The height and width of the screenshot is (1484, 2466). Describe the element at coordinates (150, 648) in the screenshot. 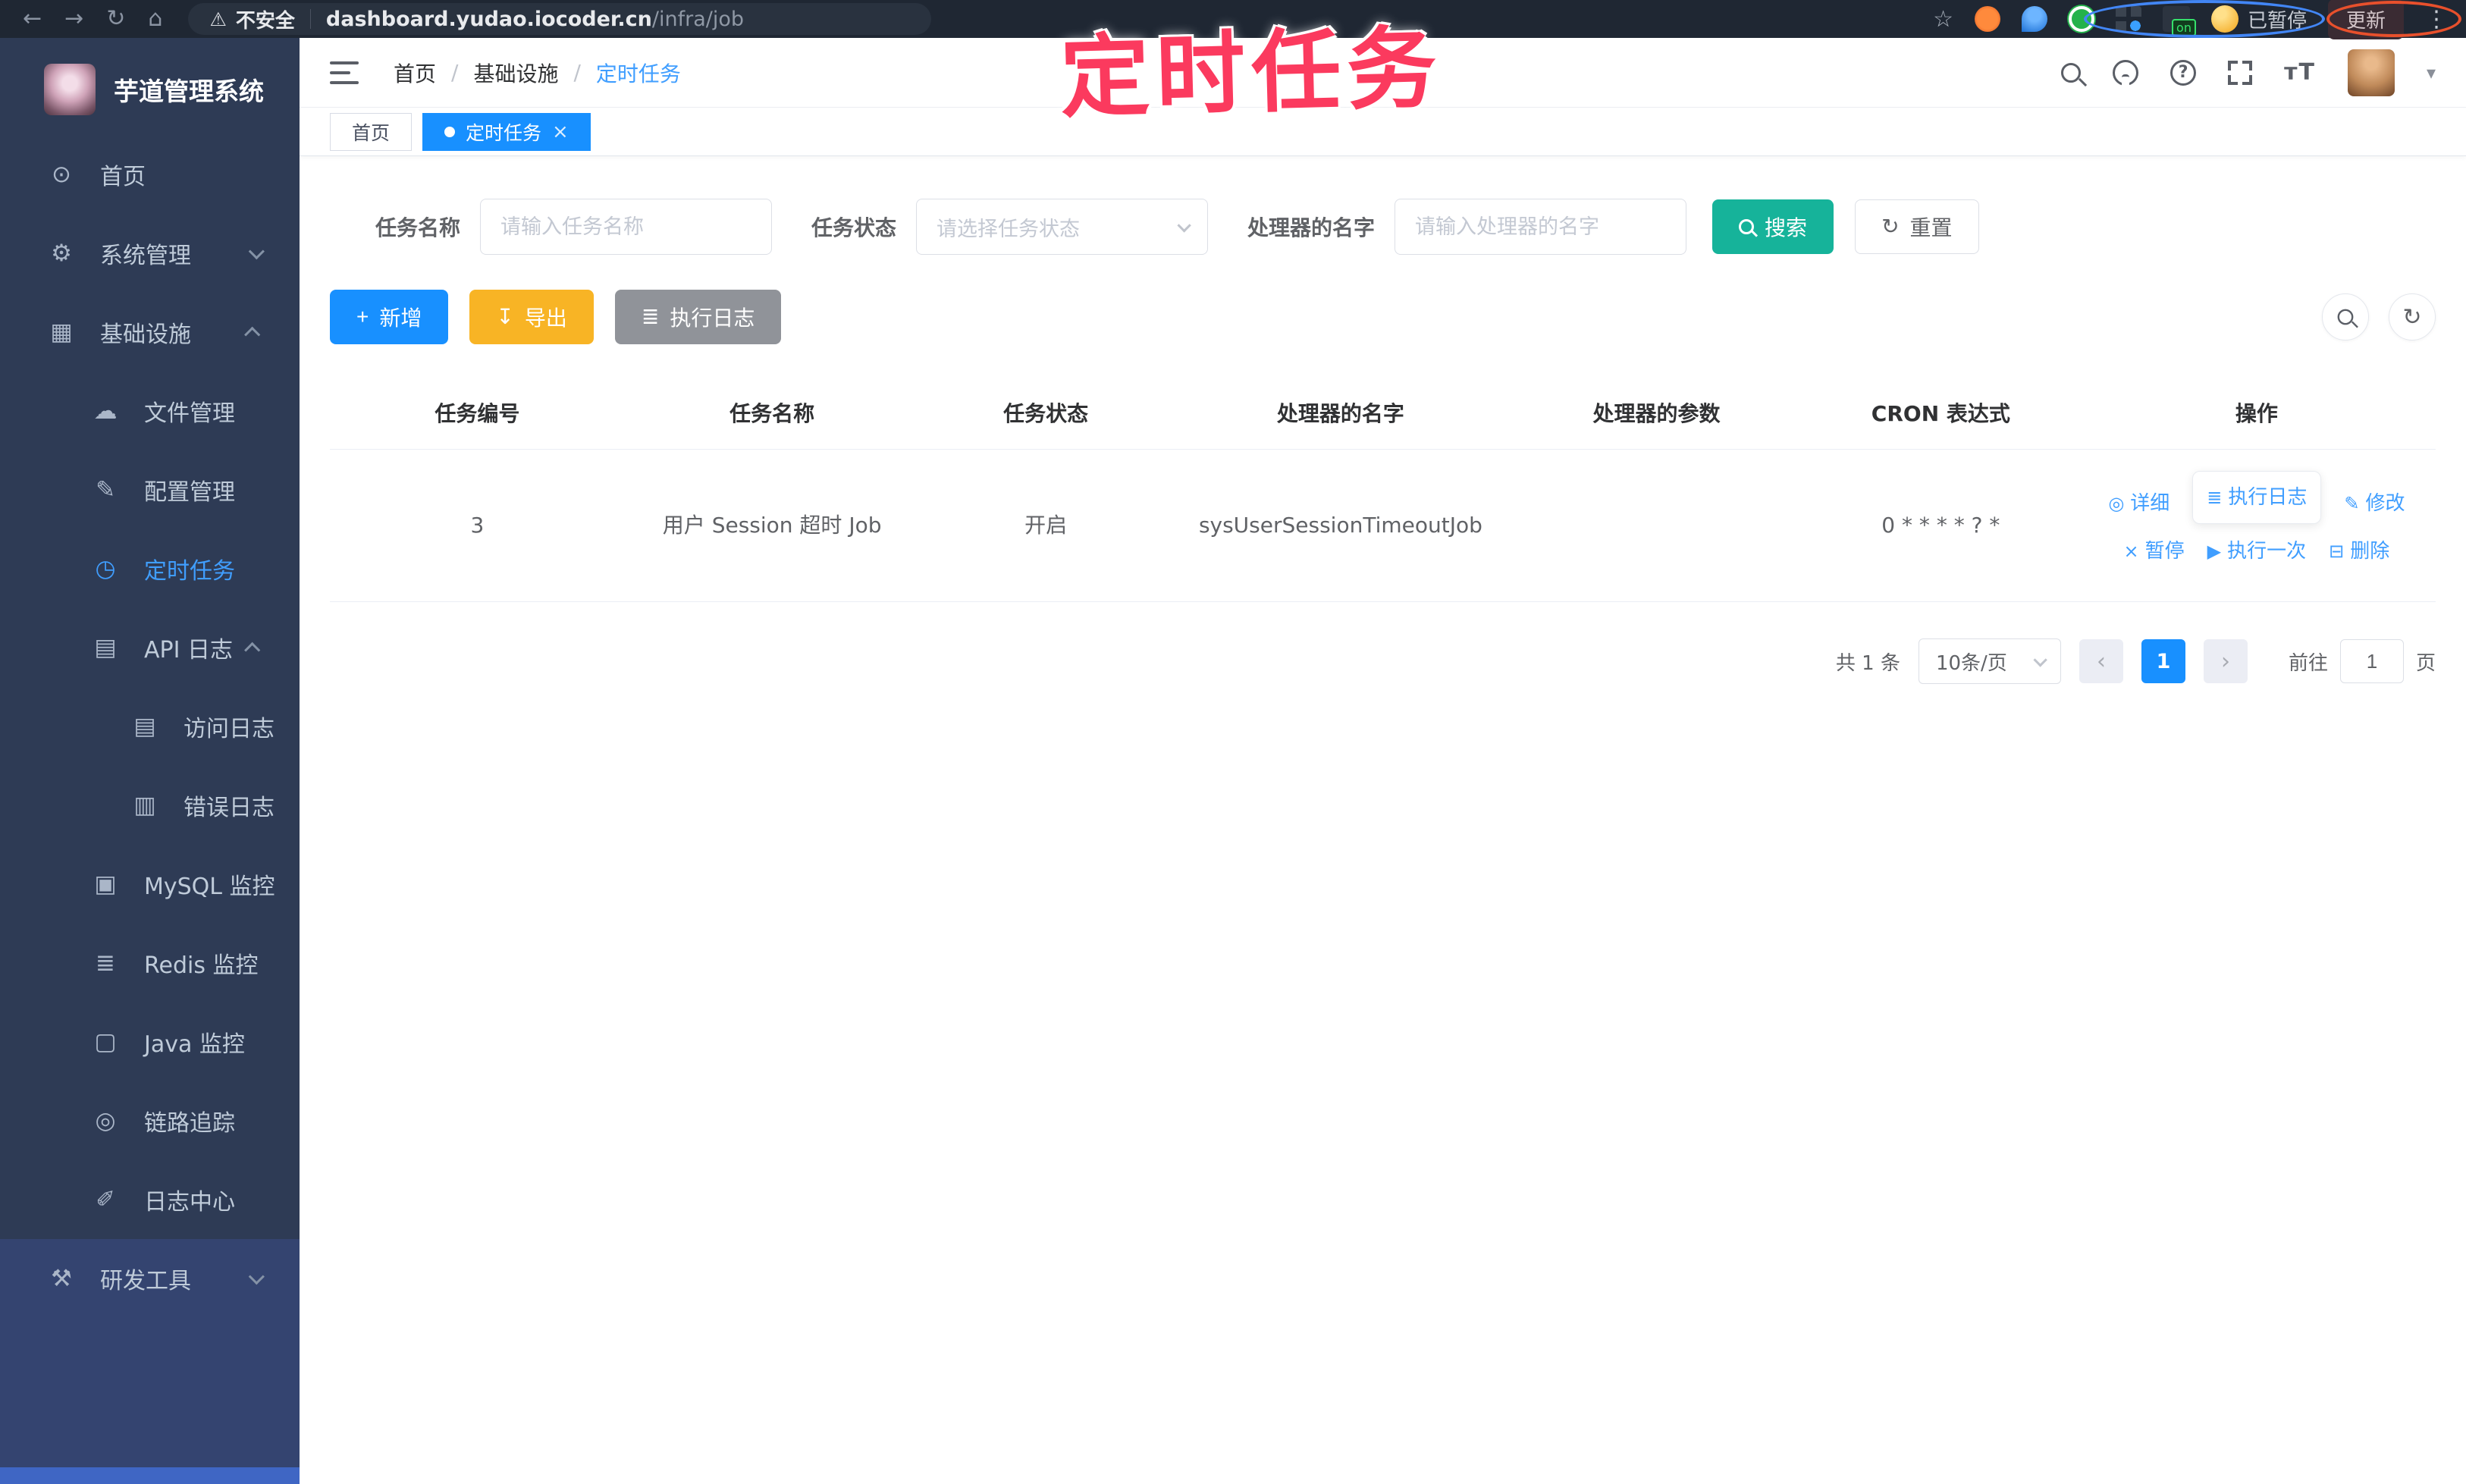

I see `sidebar-item-api-logs: ▤ API 日志` at that location.